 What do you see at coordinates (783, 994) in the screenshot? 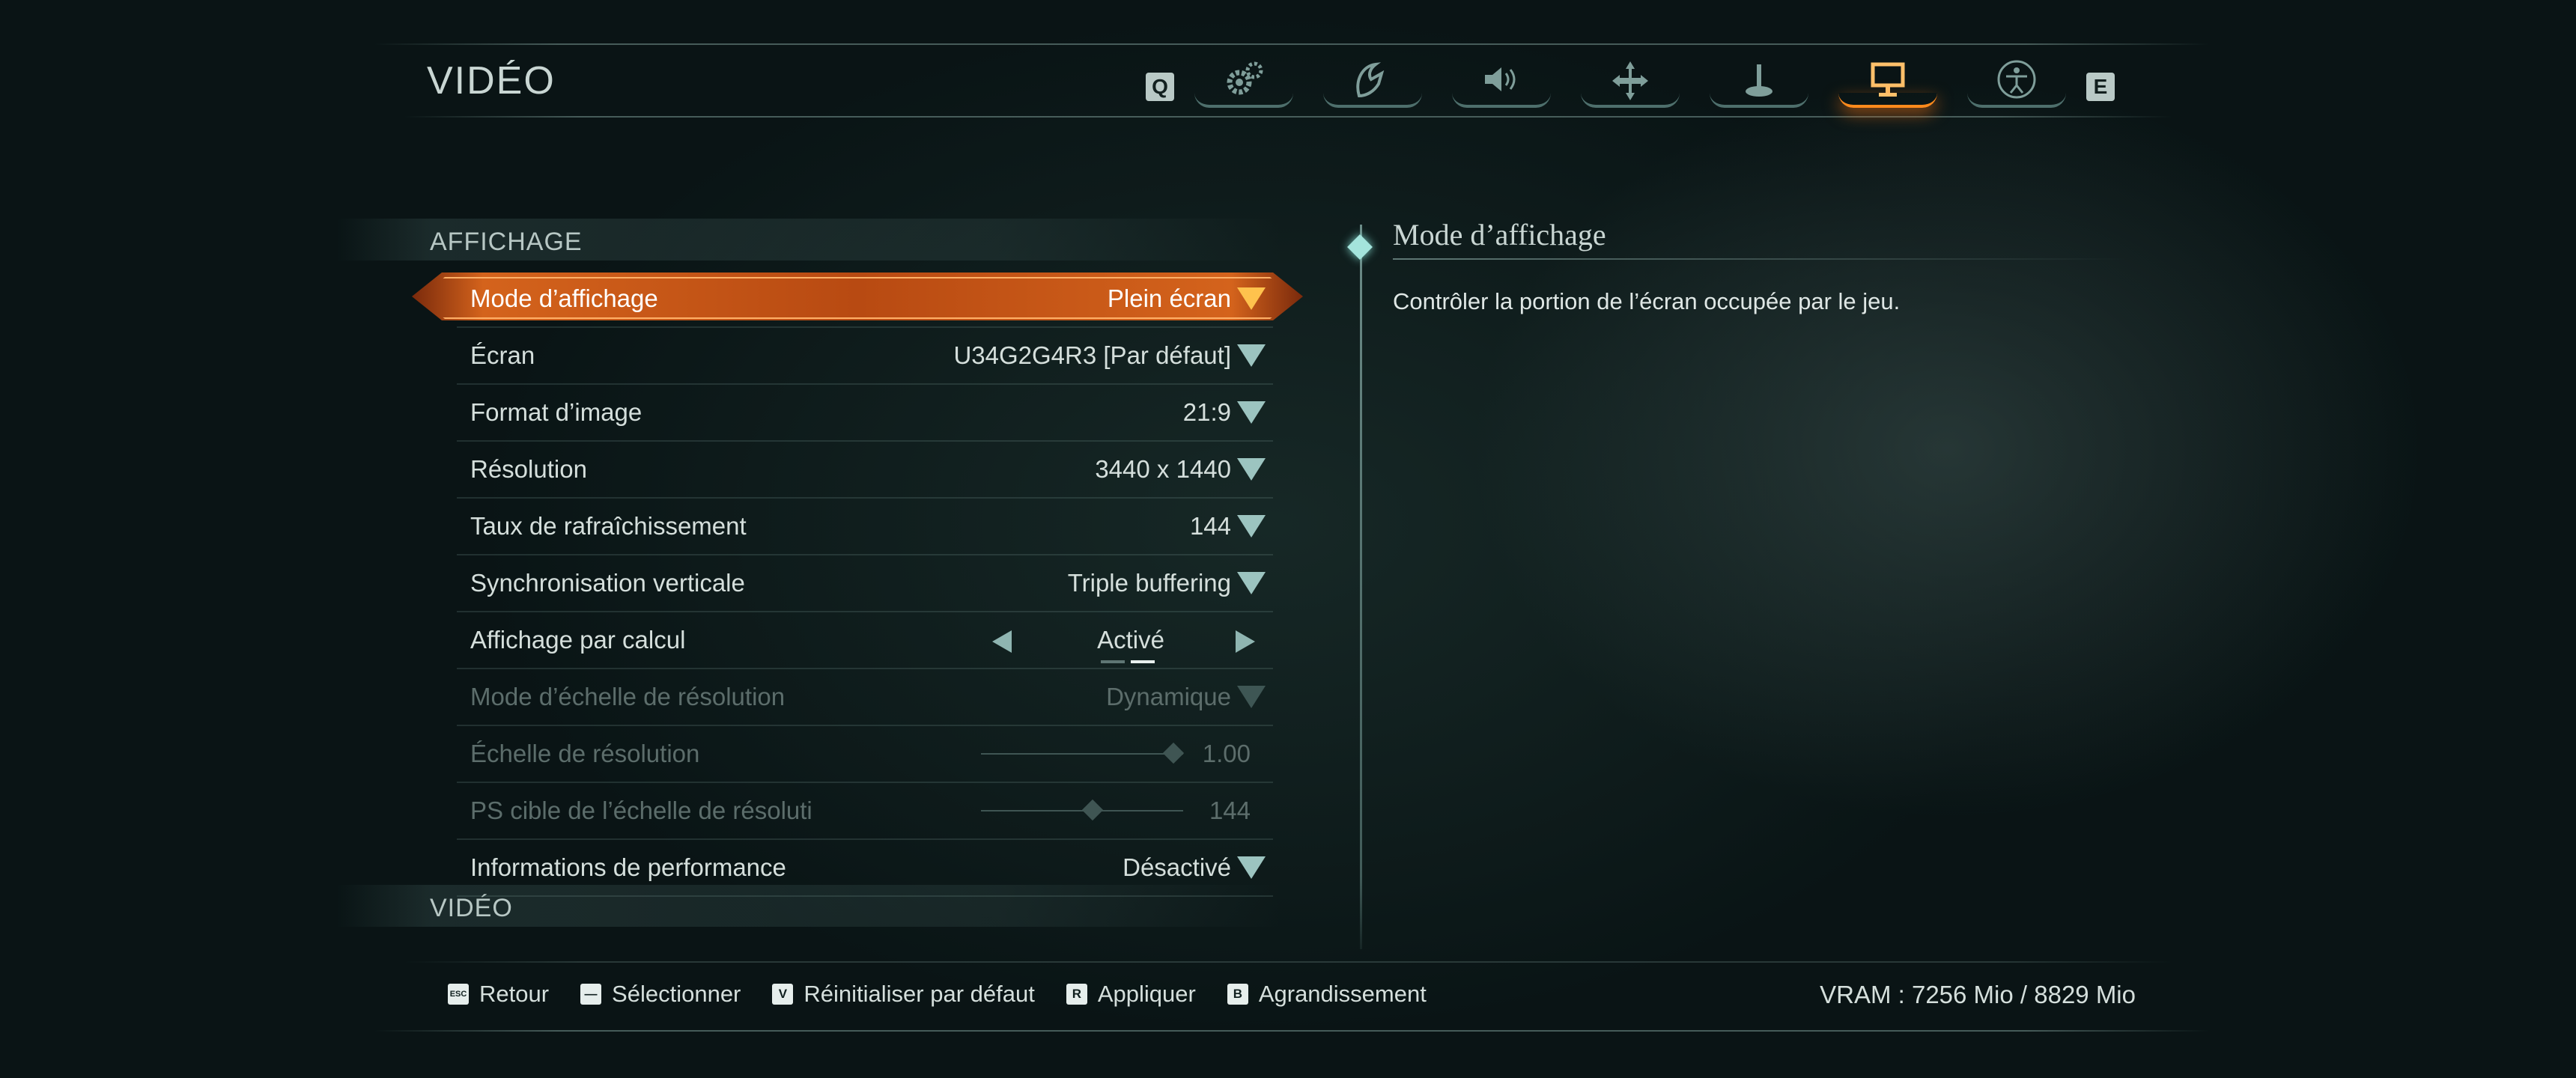
I see `v-key-icon: V` at bounding box center [783, 994].